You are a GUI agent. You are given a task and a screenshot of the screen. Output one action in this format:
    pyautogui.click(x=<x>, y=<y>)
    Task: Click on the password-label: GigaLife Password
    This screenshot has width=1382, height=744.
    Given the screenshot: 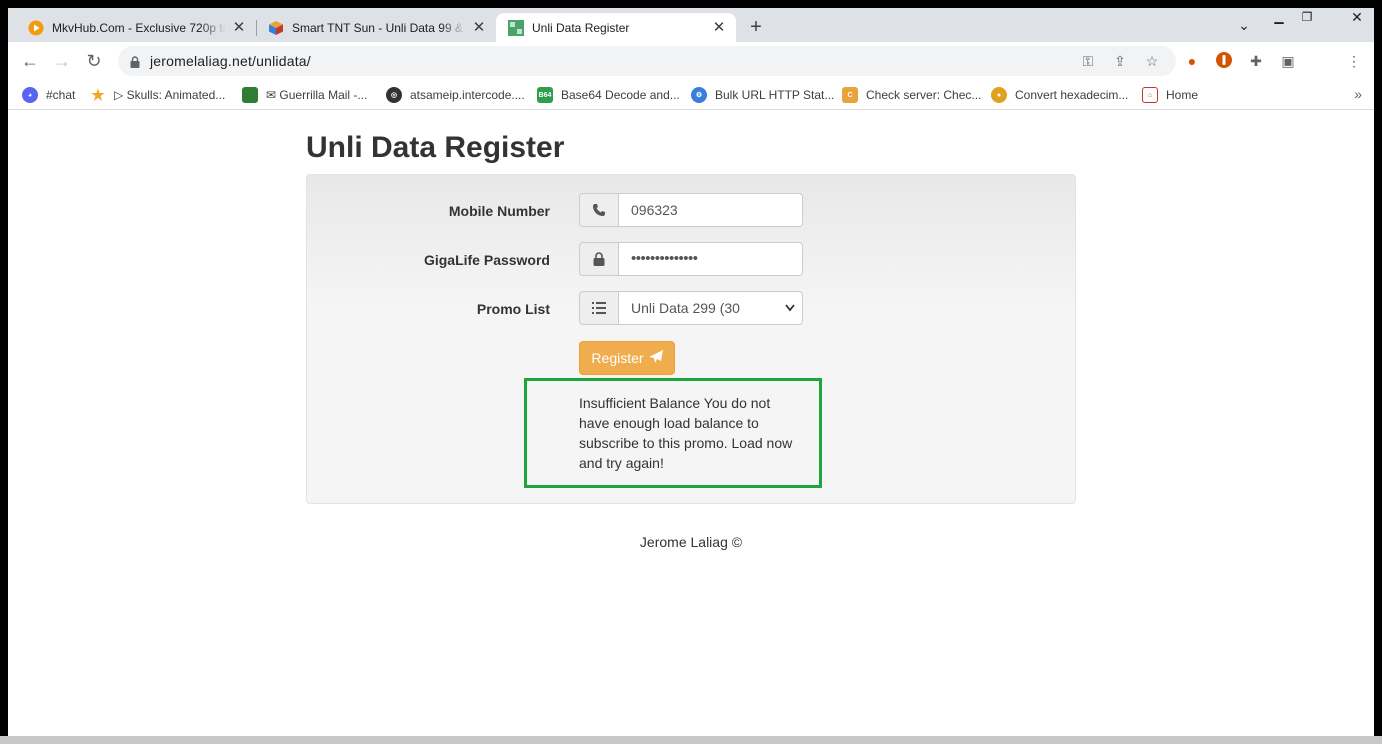 What is the action you would take?
    pyautogui.click(x=486, y=260)
    